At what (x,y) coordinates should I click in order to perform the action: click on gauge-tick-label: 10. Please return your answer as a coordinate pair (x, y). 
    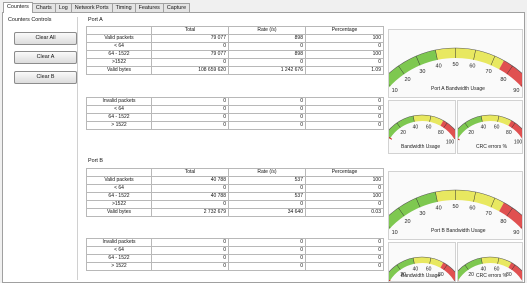
    Looking at the image, I should click on (395, 233).